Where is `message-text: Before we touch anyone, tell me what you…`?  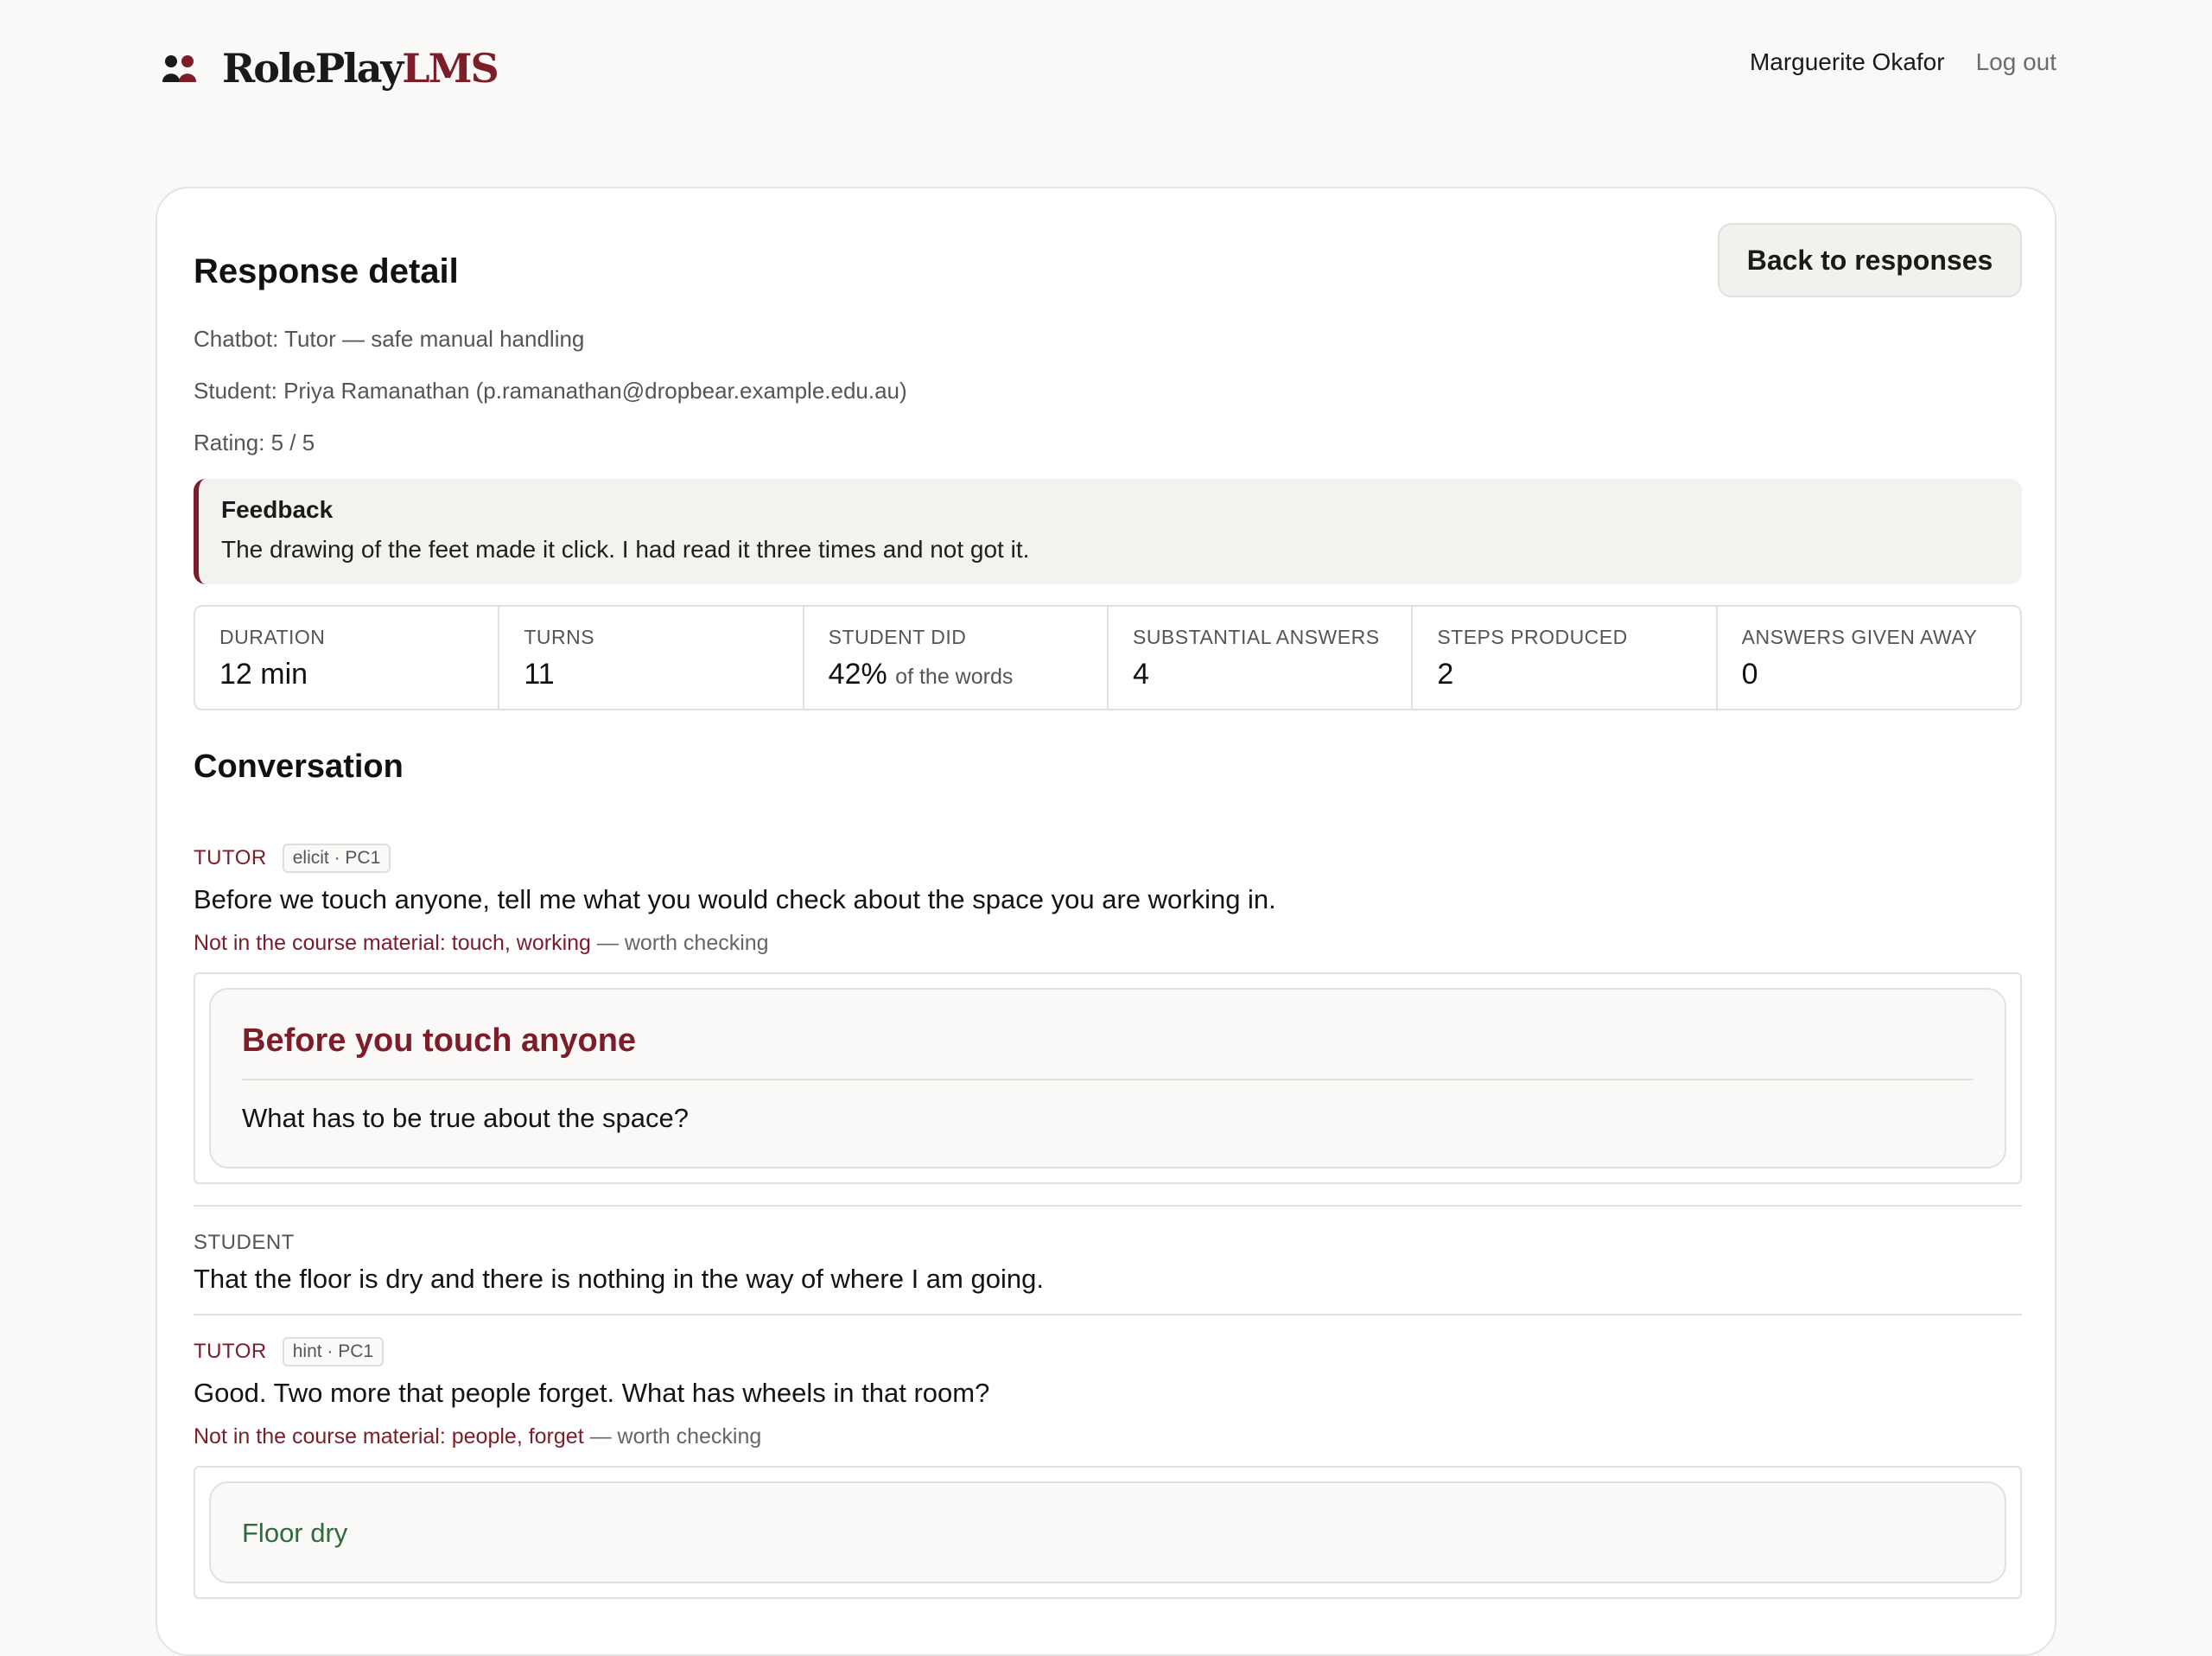
message-text: Before we touch anyone, tell me what you… is located at coordinates (735, 899).